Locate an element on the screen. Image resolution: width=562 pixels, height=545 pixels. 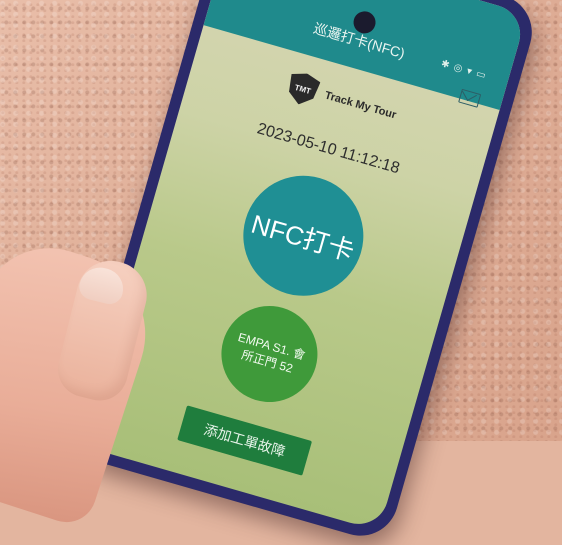
shield-logo-icon: TMT is located at coordinates (303, 88).